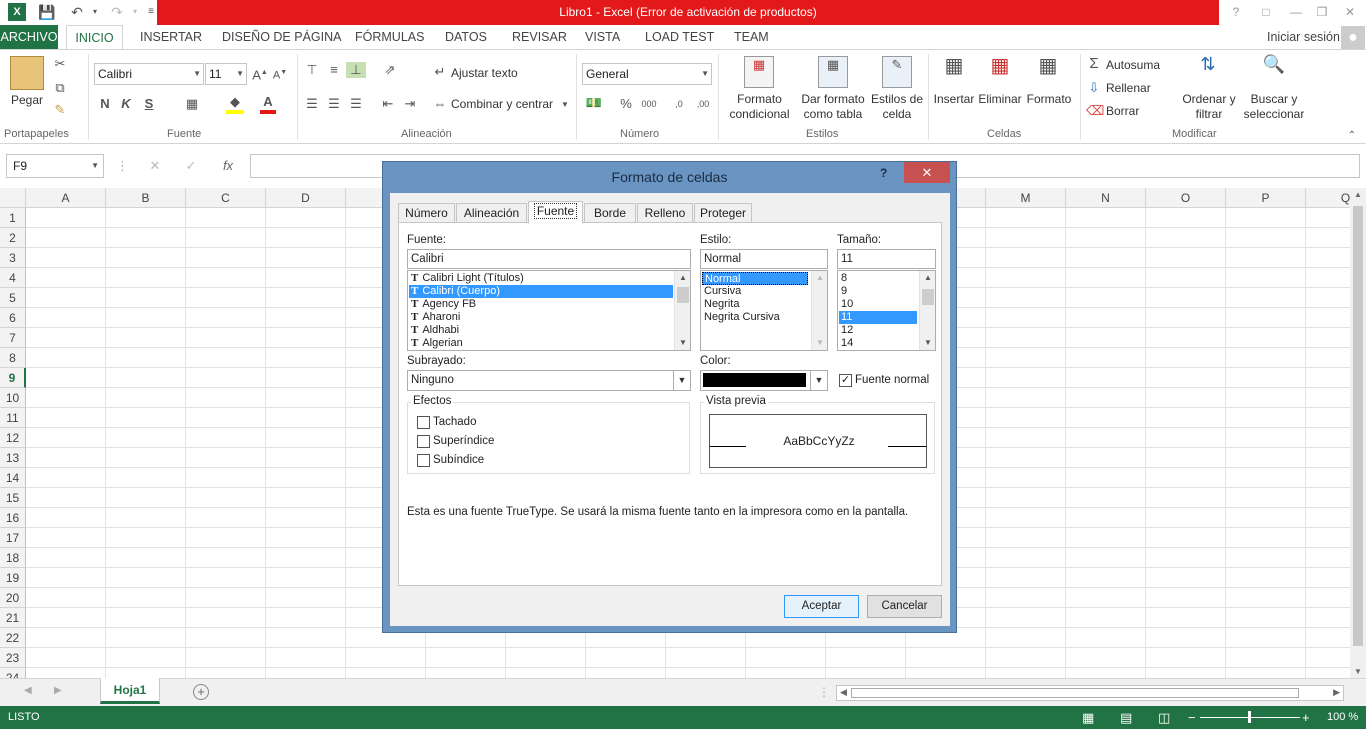 The width and height of the screenshot is (1366, 729). What do you see at coordinates (886, 259) in the screenshot?
I see `size-input: 11` at bounding box center [886, 259].